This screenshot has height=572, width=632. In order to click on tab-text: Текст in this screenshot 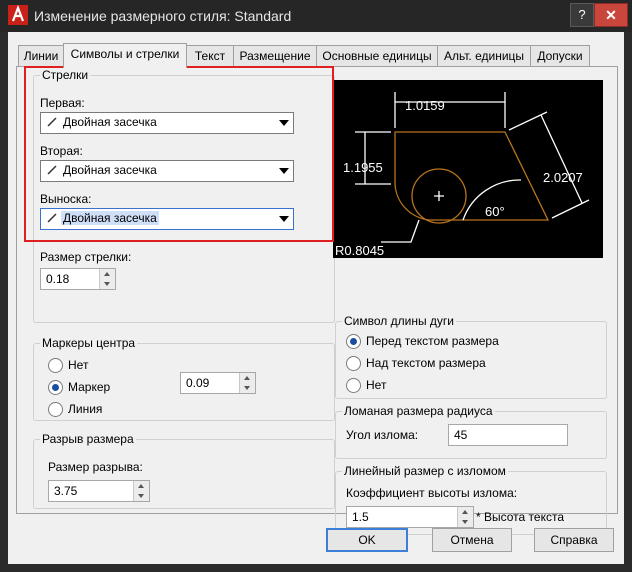, I will do `click(210, 55)`.